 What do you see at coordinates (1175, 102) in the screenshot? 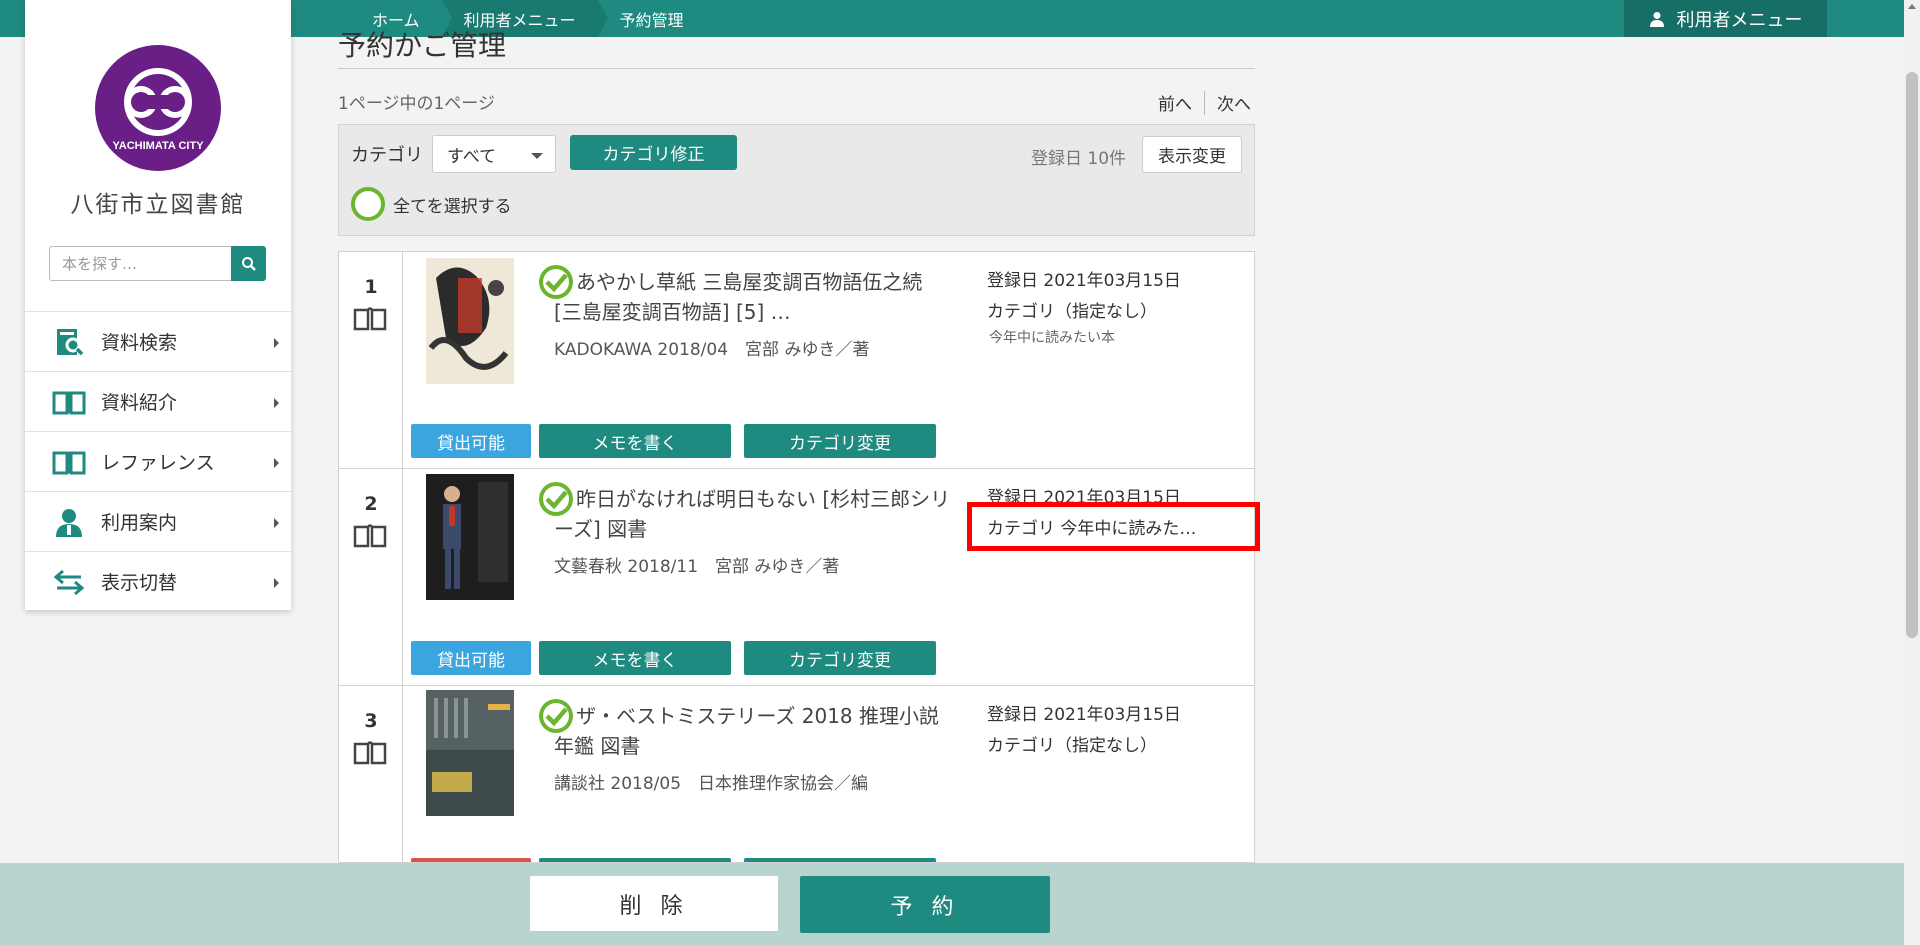
I see `prev-page-link: 前へ` at bounding box center [1175, 102].